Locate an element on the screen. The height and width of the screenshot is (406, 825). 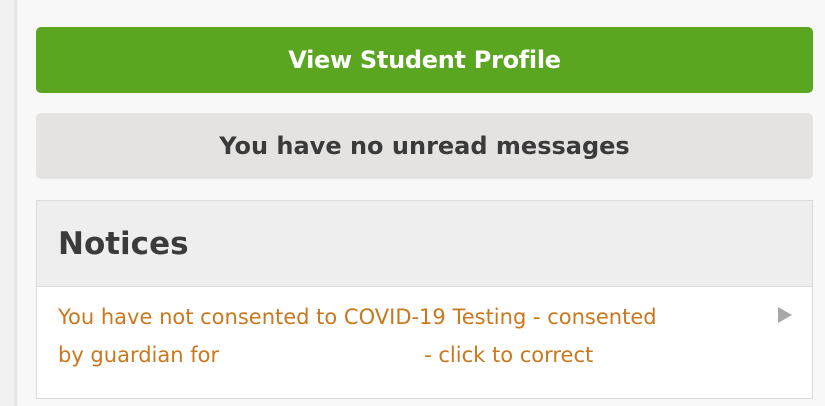
notice-text-line2: by guardian for - click to correct is located at coordinates (405, 355).